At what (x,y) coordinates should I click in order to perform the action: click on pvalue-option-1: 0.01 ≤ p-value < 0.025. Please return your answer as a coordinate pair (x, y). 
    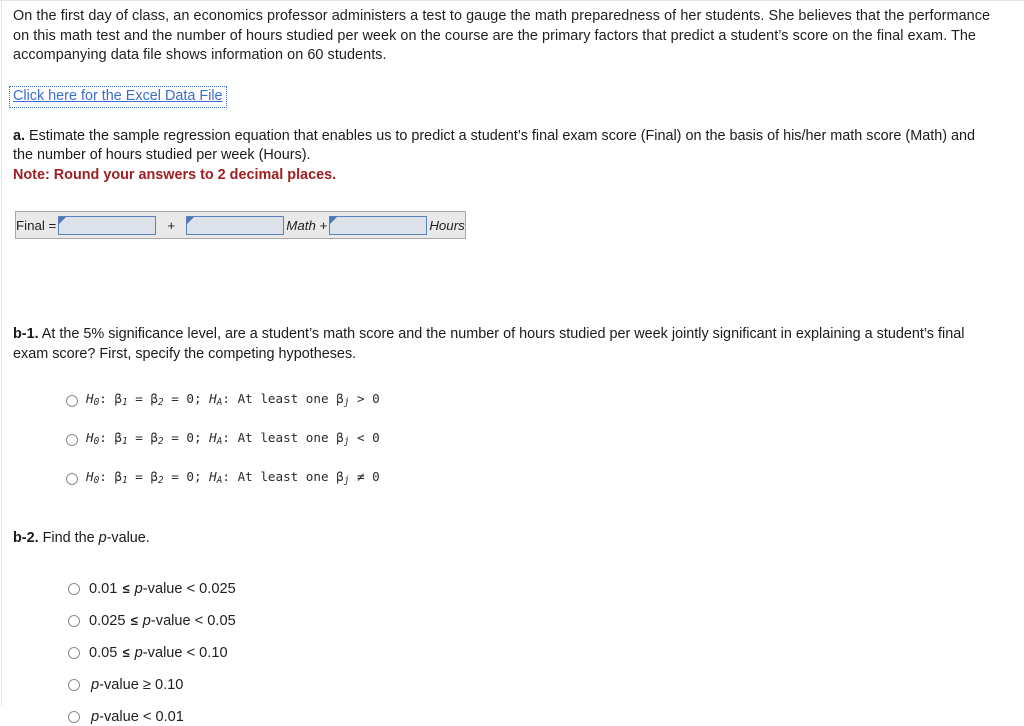
    Looking at the image, I should click on (510, 589).